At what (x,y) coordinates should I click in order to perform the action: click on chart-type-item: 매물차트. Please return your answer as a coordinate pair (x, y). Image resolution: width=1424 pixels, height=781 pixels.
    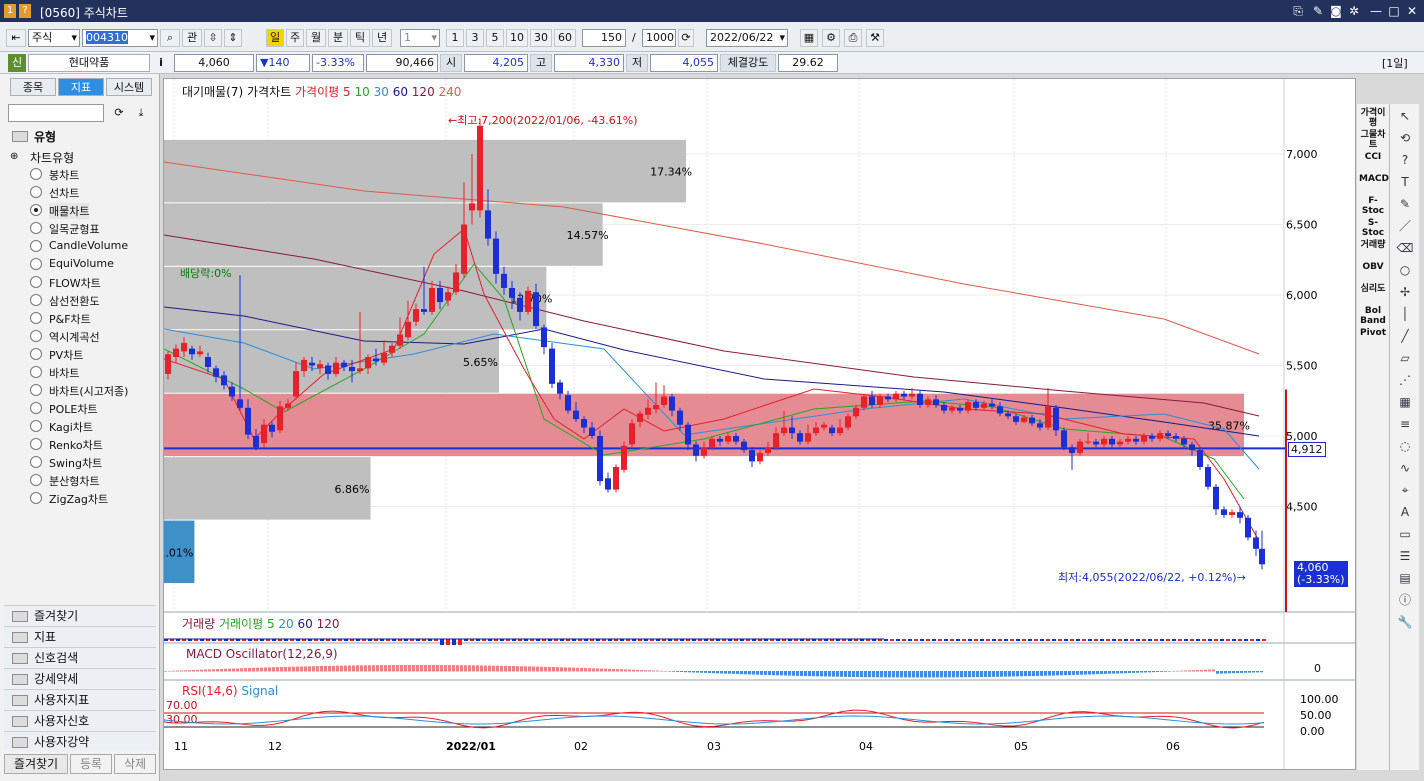
    Looking at the image, I should click on (69, 211).